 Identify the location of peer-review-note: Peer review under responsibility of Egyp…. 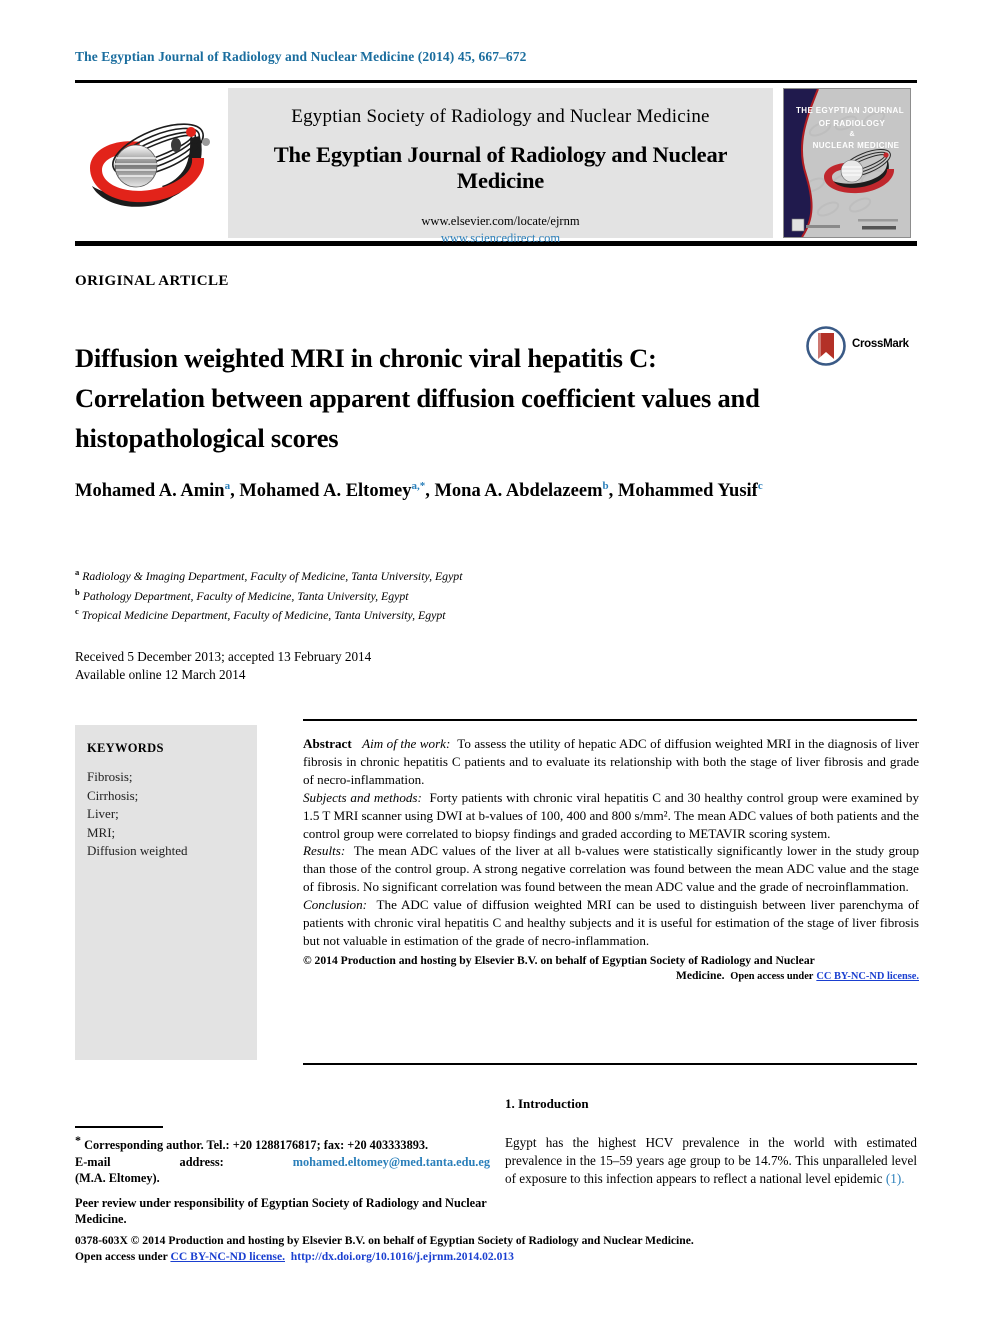
(281, 1211).